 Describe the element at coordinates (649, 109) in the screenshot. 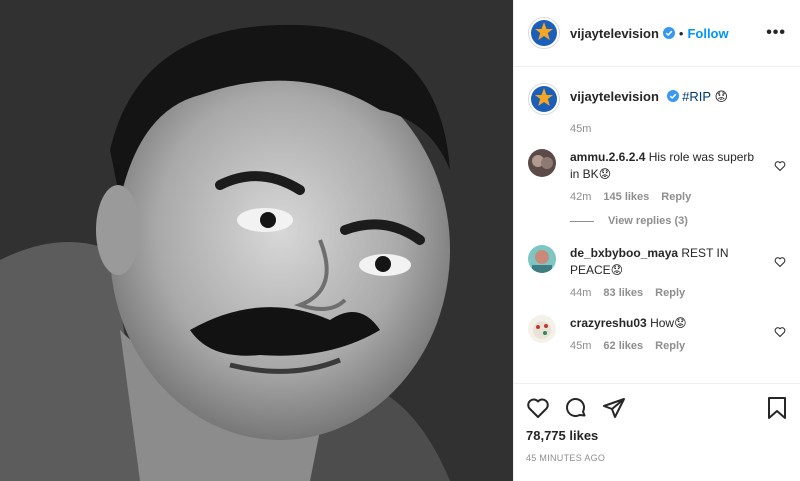

I see `caption-body: vijaytelevision #RIP 😟 45m` at that location.